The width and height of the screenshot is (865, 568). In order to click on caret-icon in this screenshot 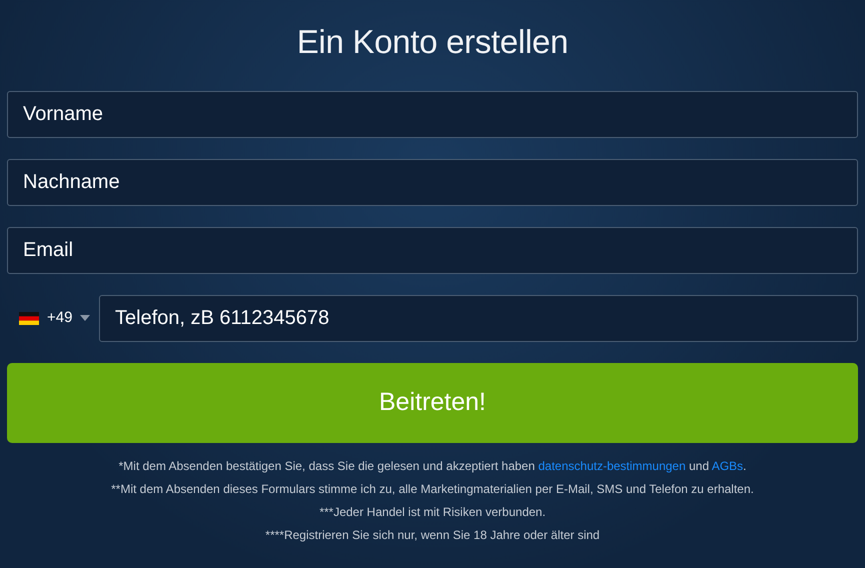, I will do `click(85, 318)`.